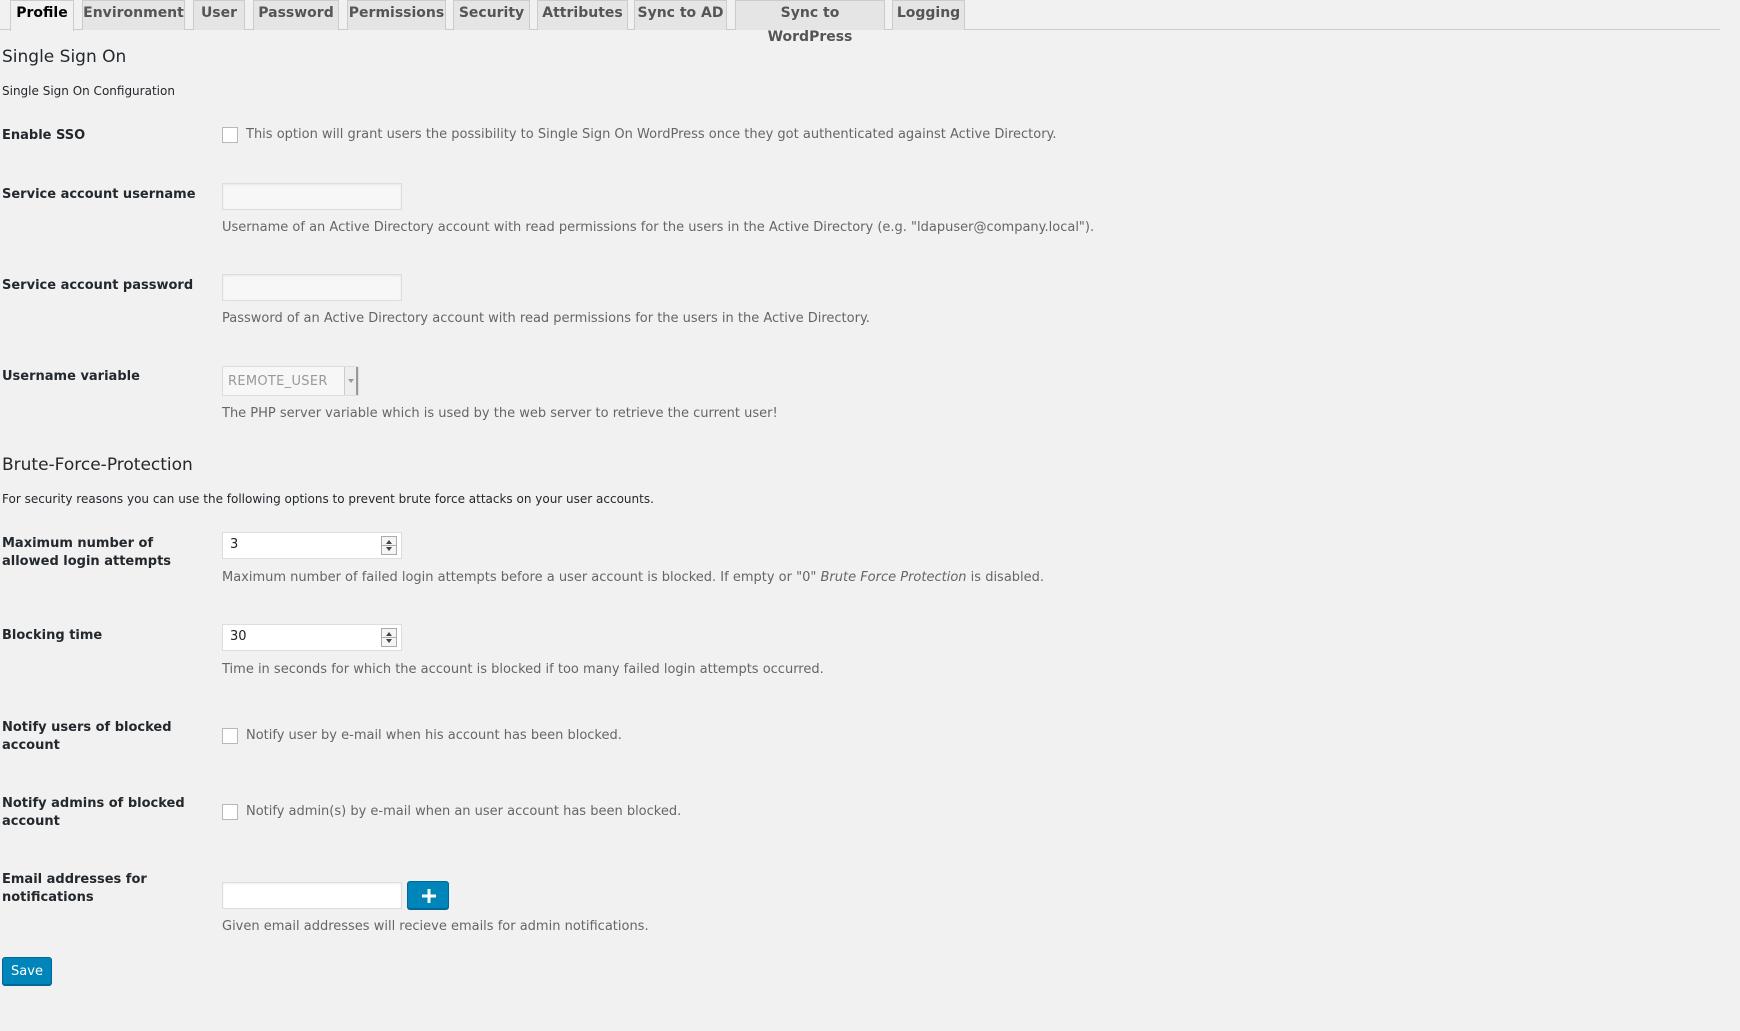  What do you see at coordinates (64, 57) in the screenshot?
I see `sso-section-title: Single Sign On` at bounding box center [64, 57].